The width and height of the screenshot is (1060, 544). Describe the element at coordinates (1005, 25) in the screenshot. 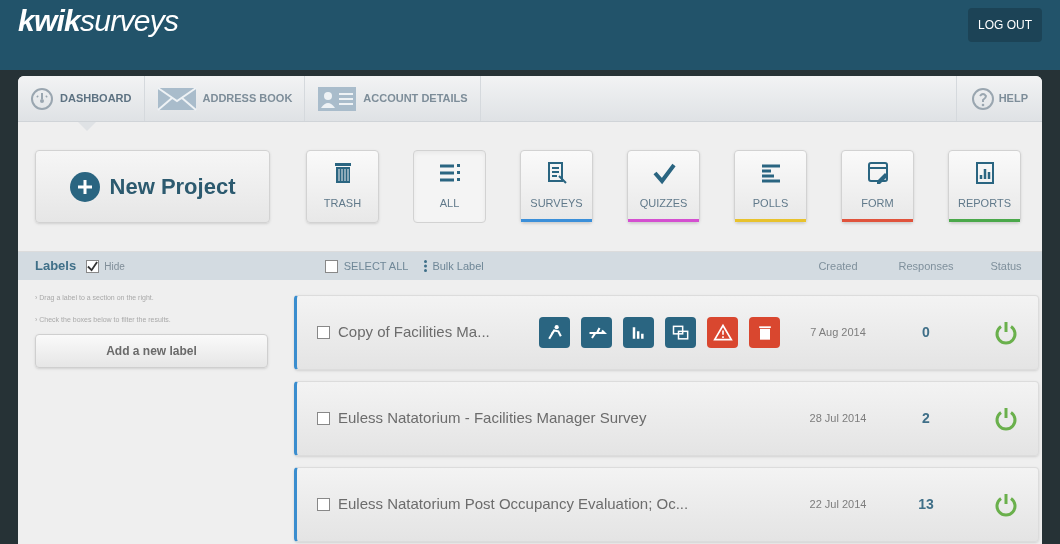

I see `logout-button: LOG OUT` at that location.